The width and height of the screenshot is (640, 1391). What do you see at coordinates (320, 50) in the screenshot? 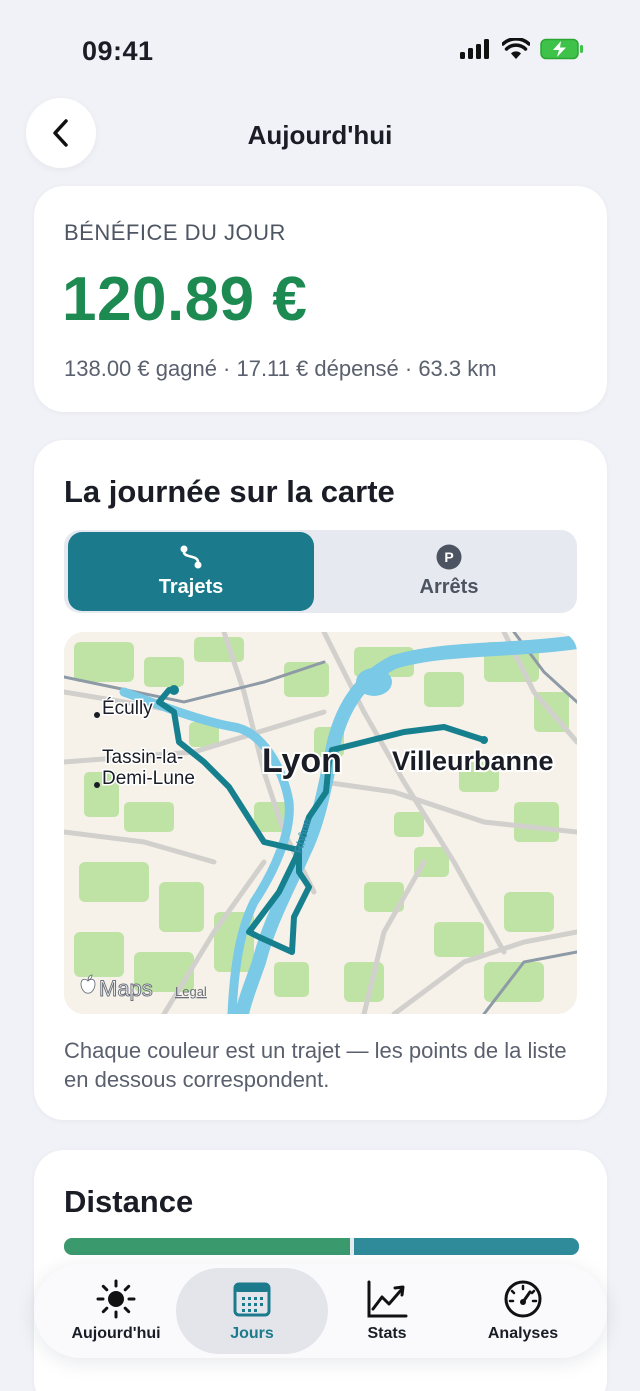
I see `status-bar: 09:41` at bounding box center [320, 50].